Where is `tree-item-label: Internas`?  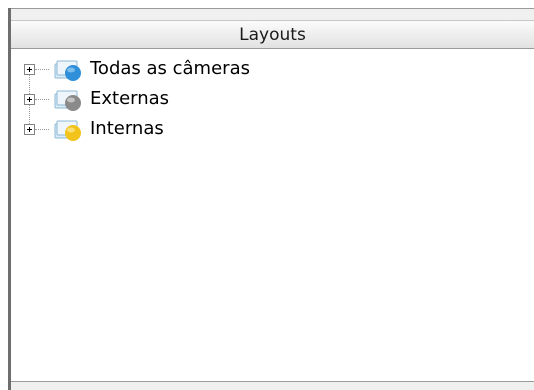
tree-item-label: Internas is located at coordinates (127, 128).